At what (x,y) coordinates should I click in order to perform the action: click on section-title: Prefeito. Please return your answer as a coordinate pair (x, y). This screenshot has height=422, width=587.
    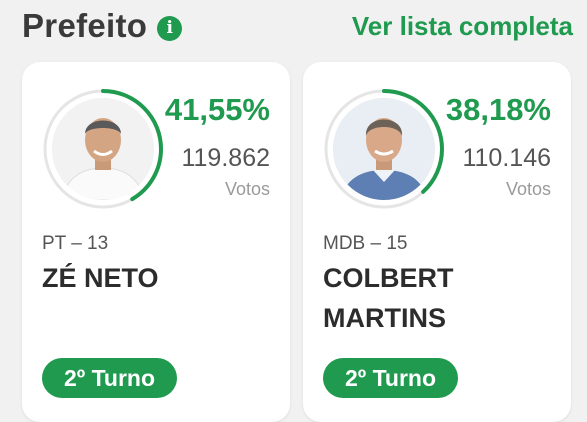
    Looking at the image, I should click on (85, 25).